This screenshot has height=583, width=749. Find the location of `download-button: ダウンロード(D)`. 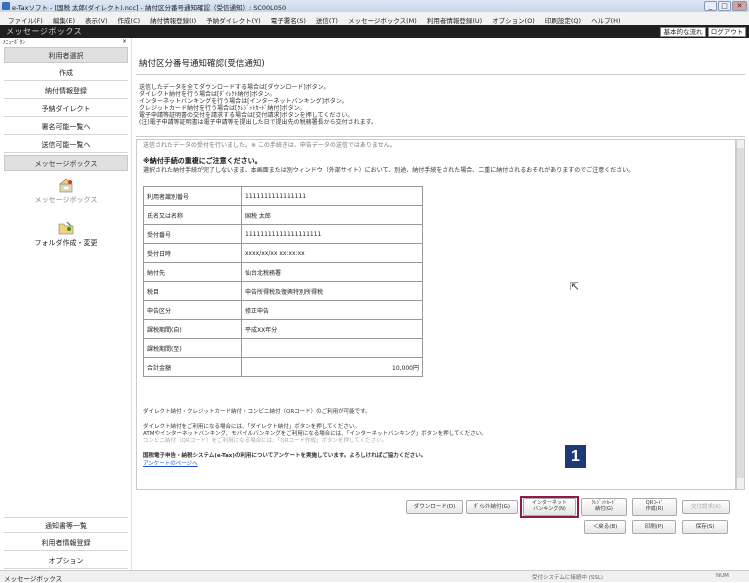

download-button: ダウンロード(D) is located at coordinates (434, 507).